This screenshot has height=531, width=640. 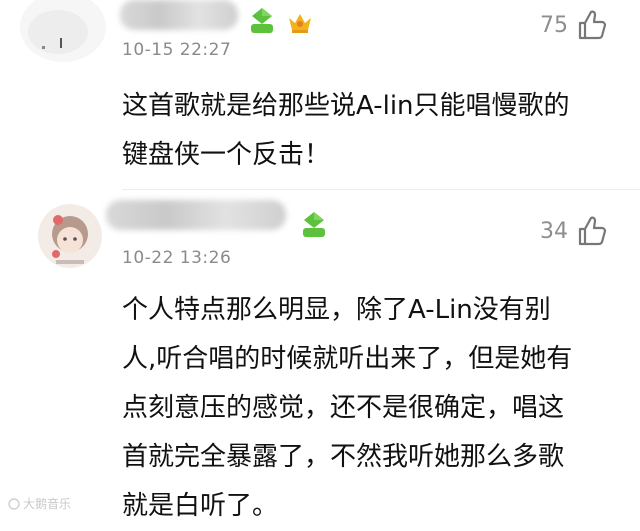 I want to click on like-count: 34, so click(x=554, y=231).